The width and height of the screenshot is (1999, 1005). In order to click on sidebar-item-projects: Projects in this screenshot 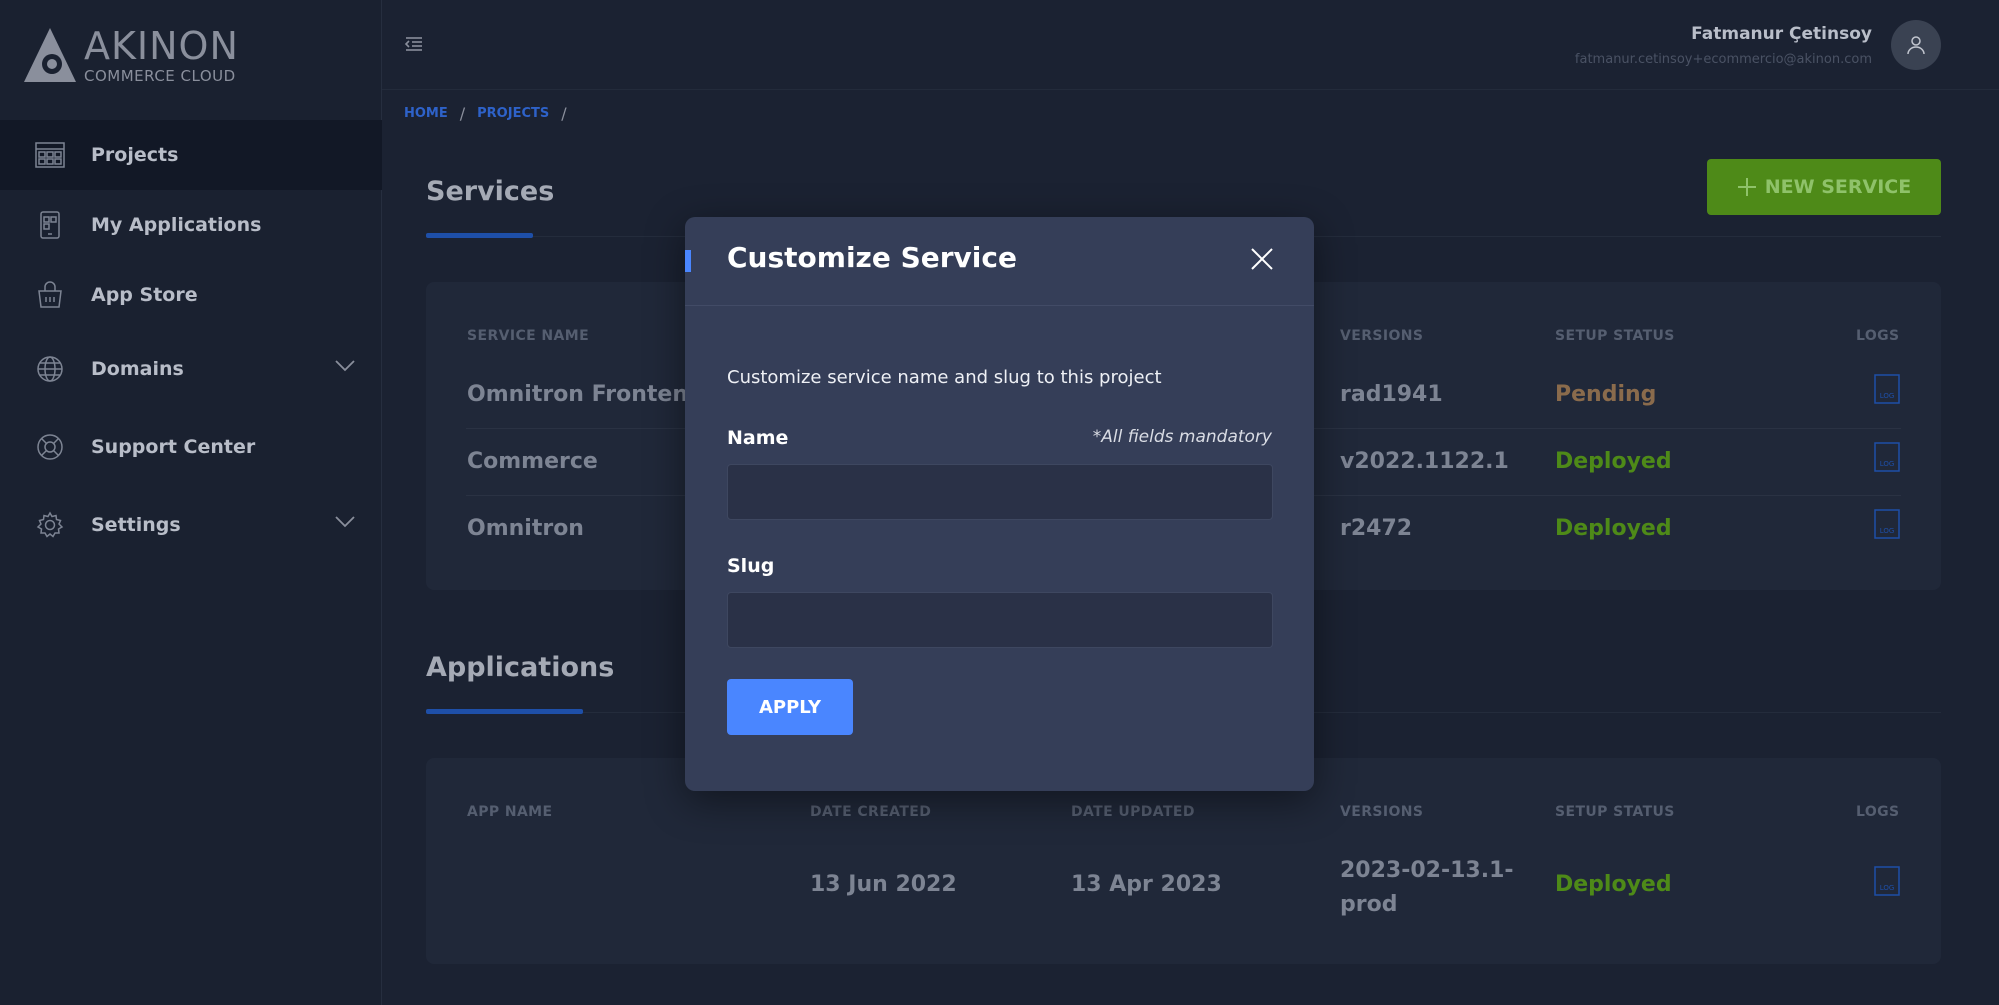, I will do `click(191, 155)`.